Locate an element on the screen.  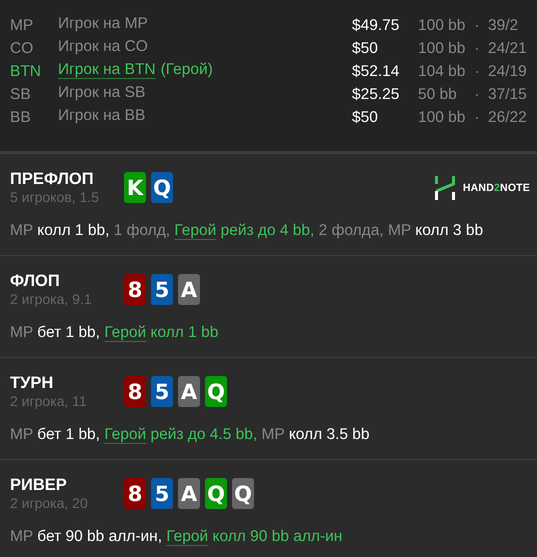
stack-bb: 104 bb is located at coordinates (442, 71).